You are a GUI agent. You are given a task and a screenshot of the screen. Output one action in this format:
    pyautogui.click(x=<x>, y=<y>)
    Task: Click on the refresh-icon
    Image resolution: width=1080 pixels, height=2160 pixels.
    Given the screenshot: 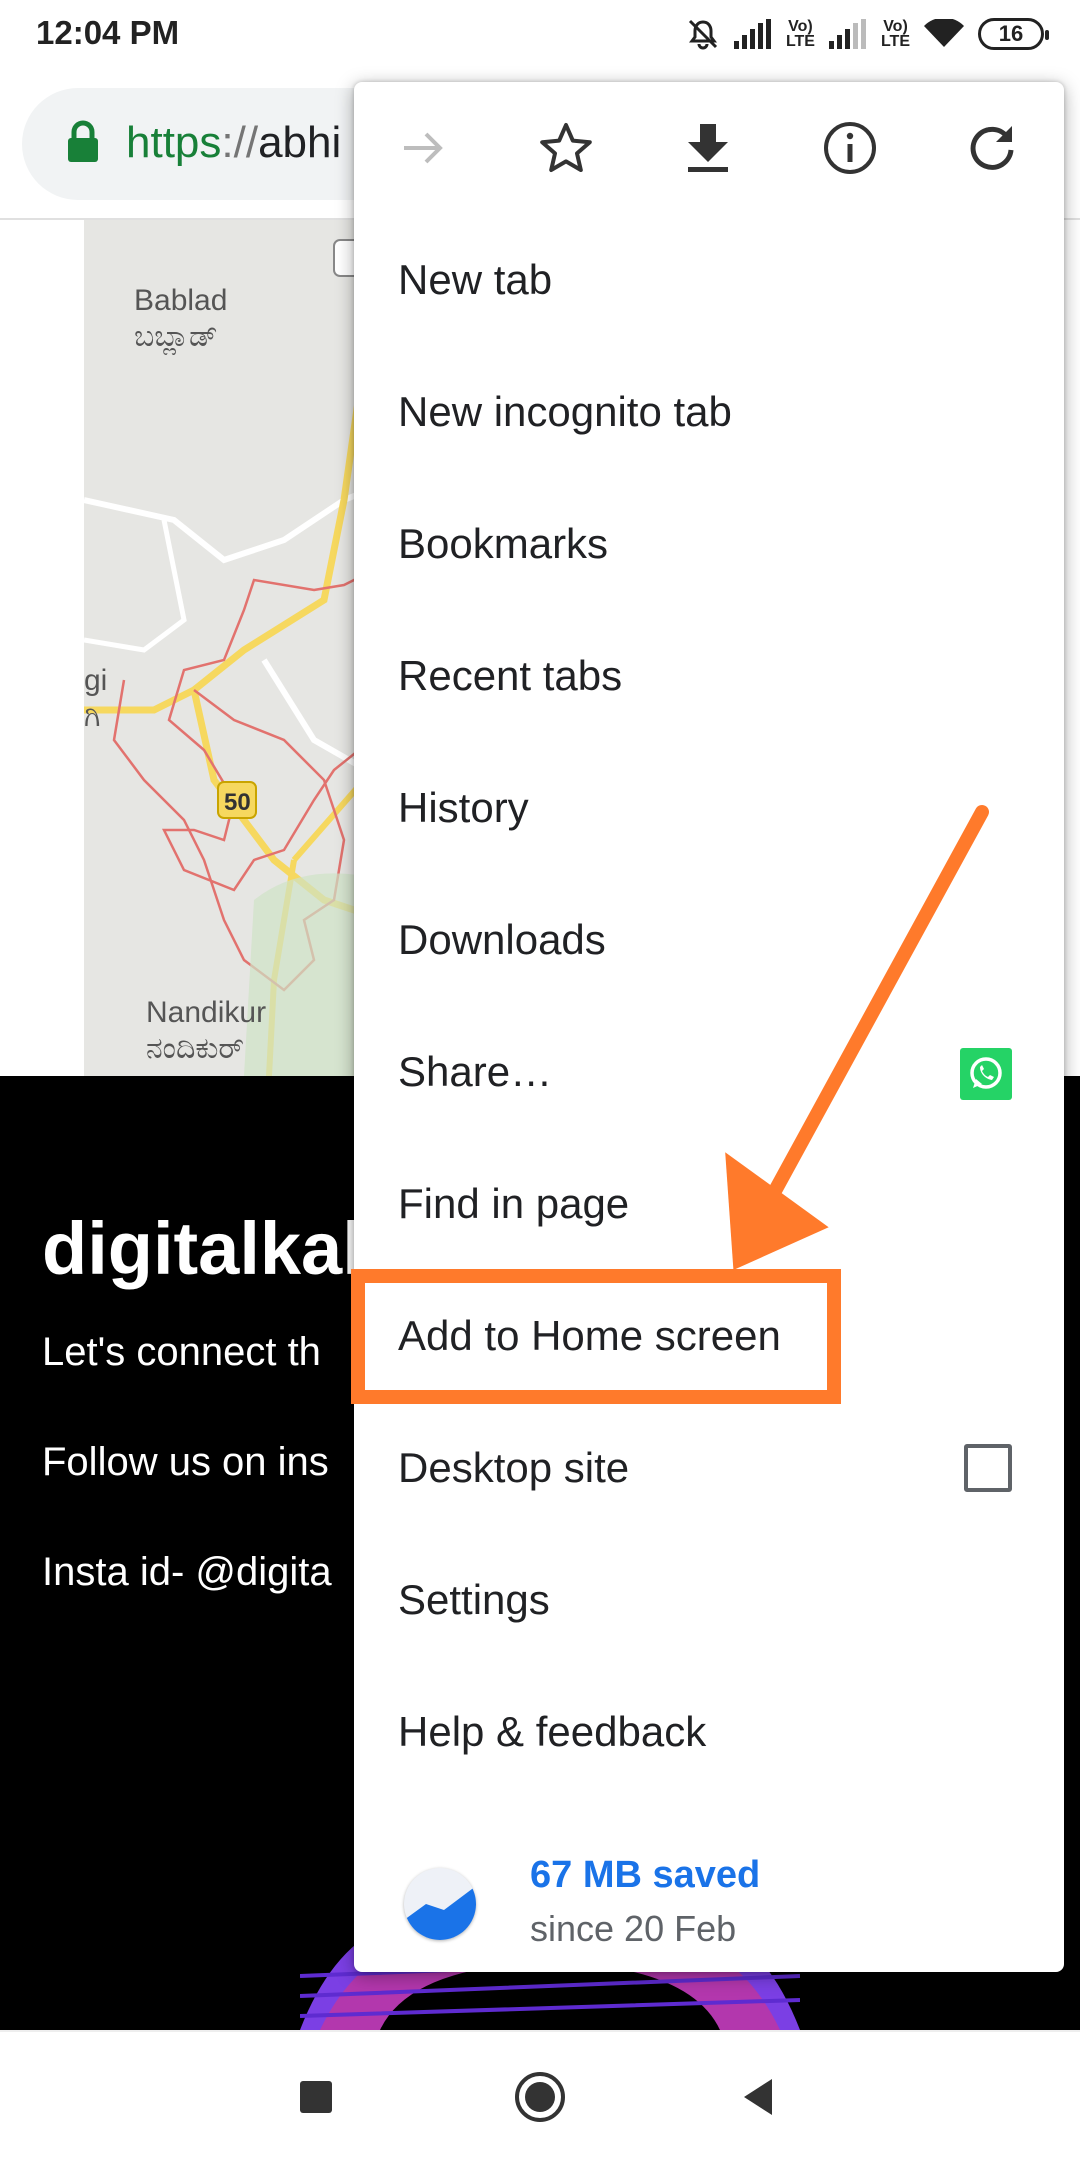 What is the action you would take?
    pyautogui.click(x=992, y=148)
    